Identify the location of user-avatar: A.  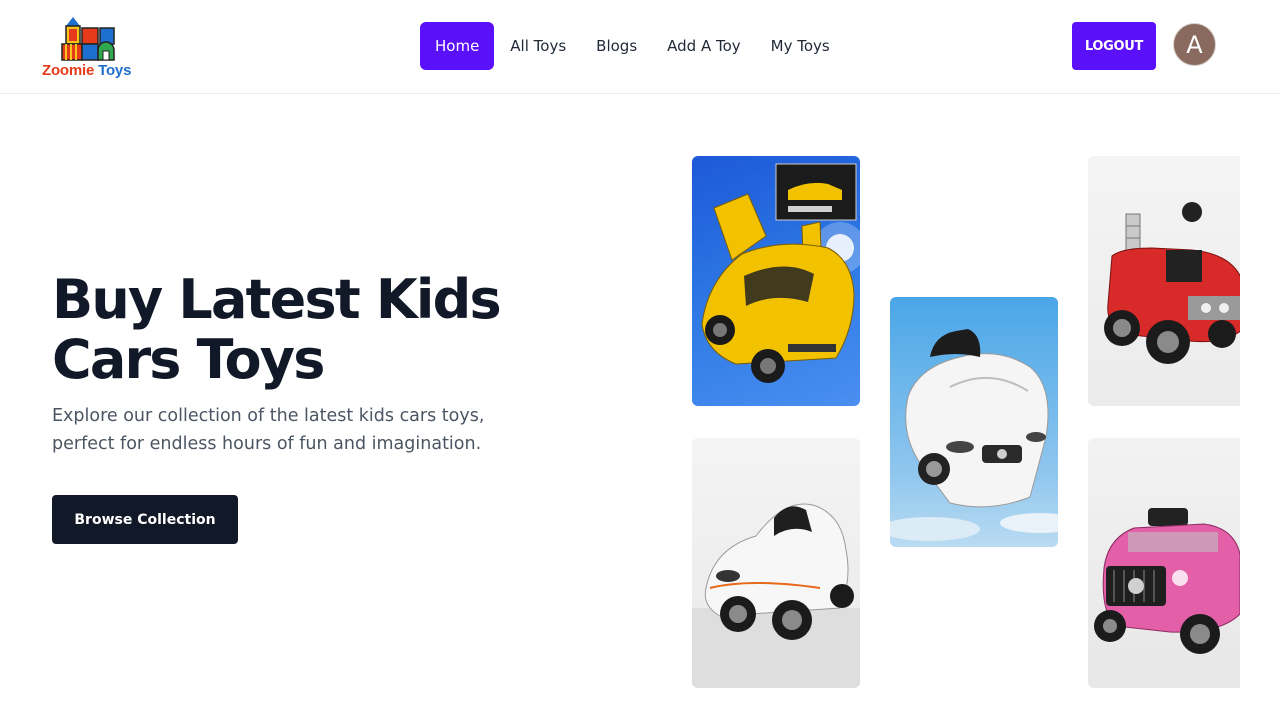
(1194, 44).